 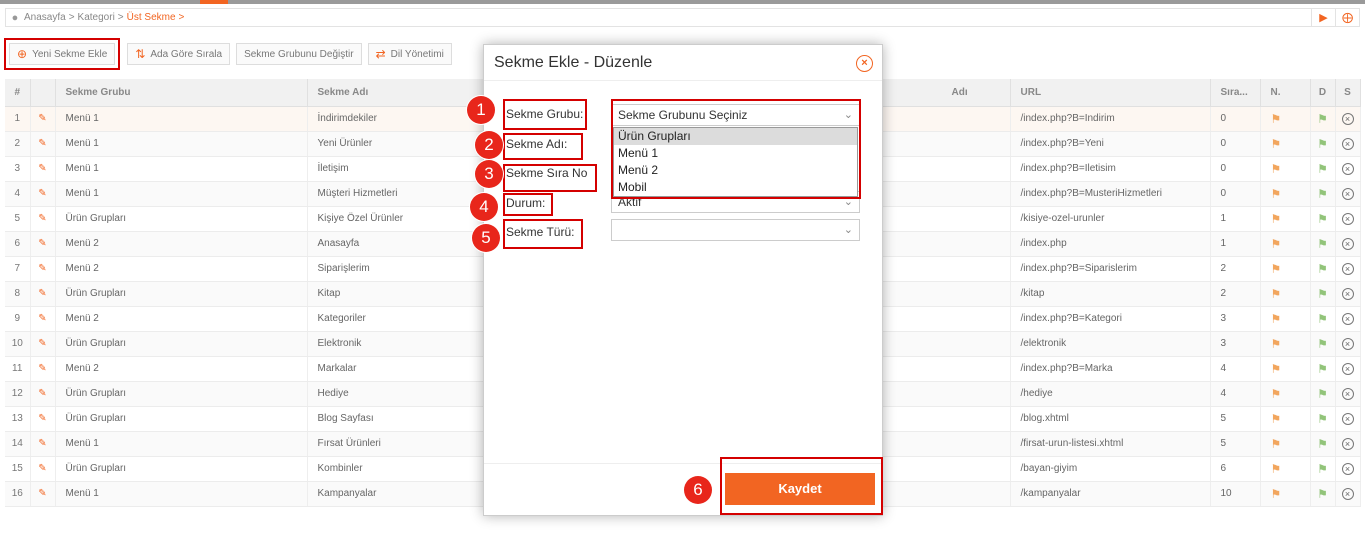 I want to click on row-group: Menü 1, so click(x=181, y=194).